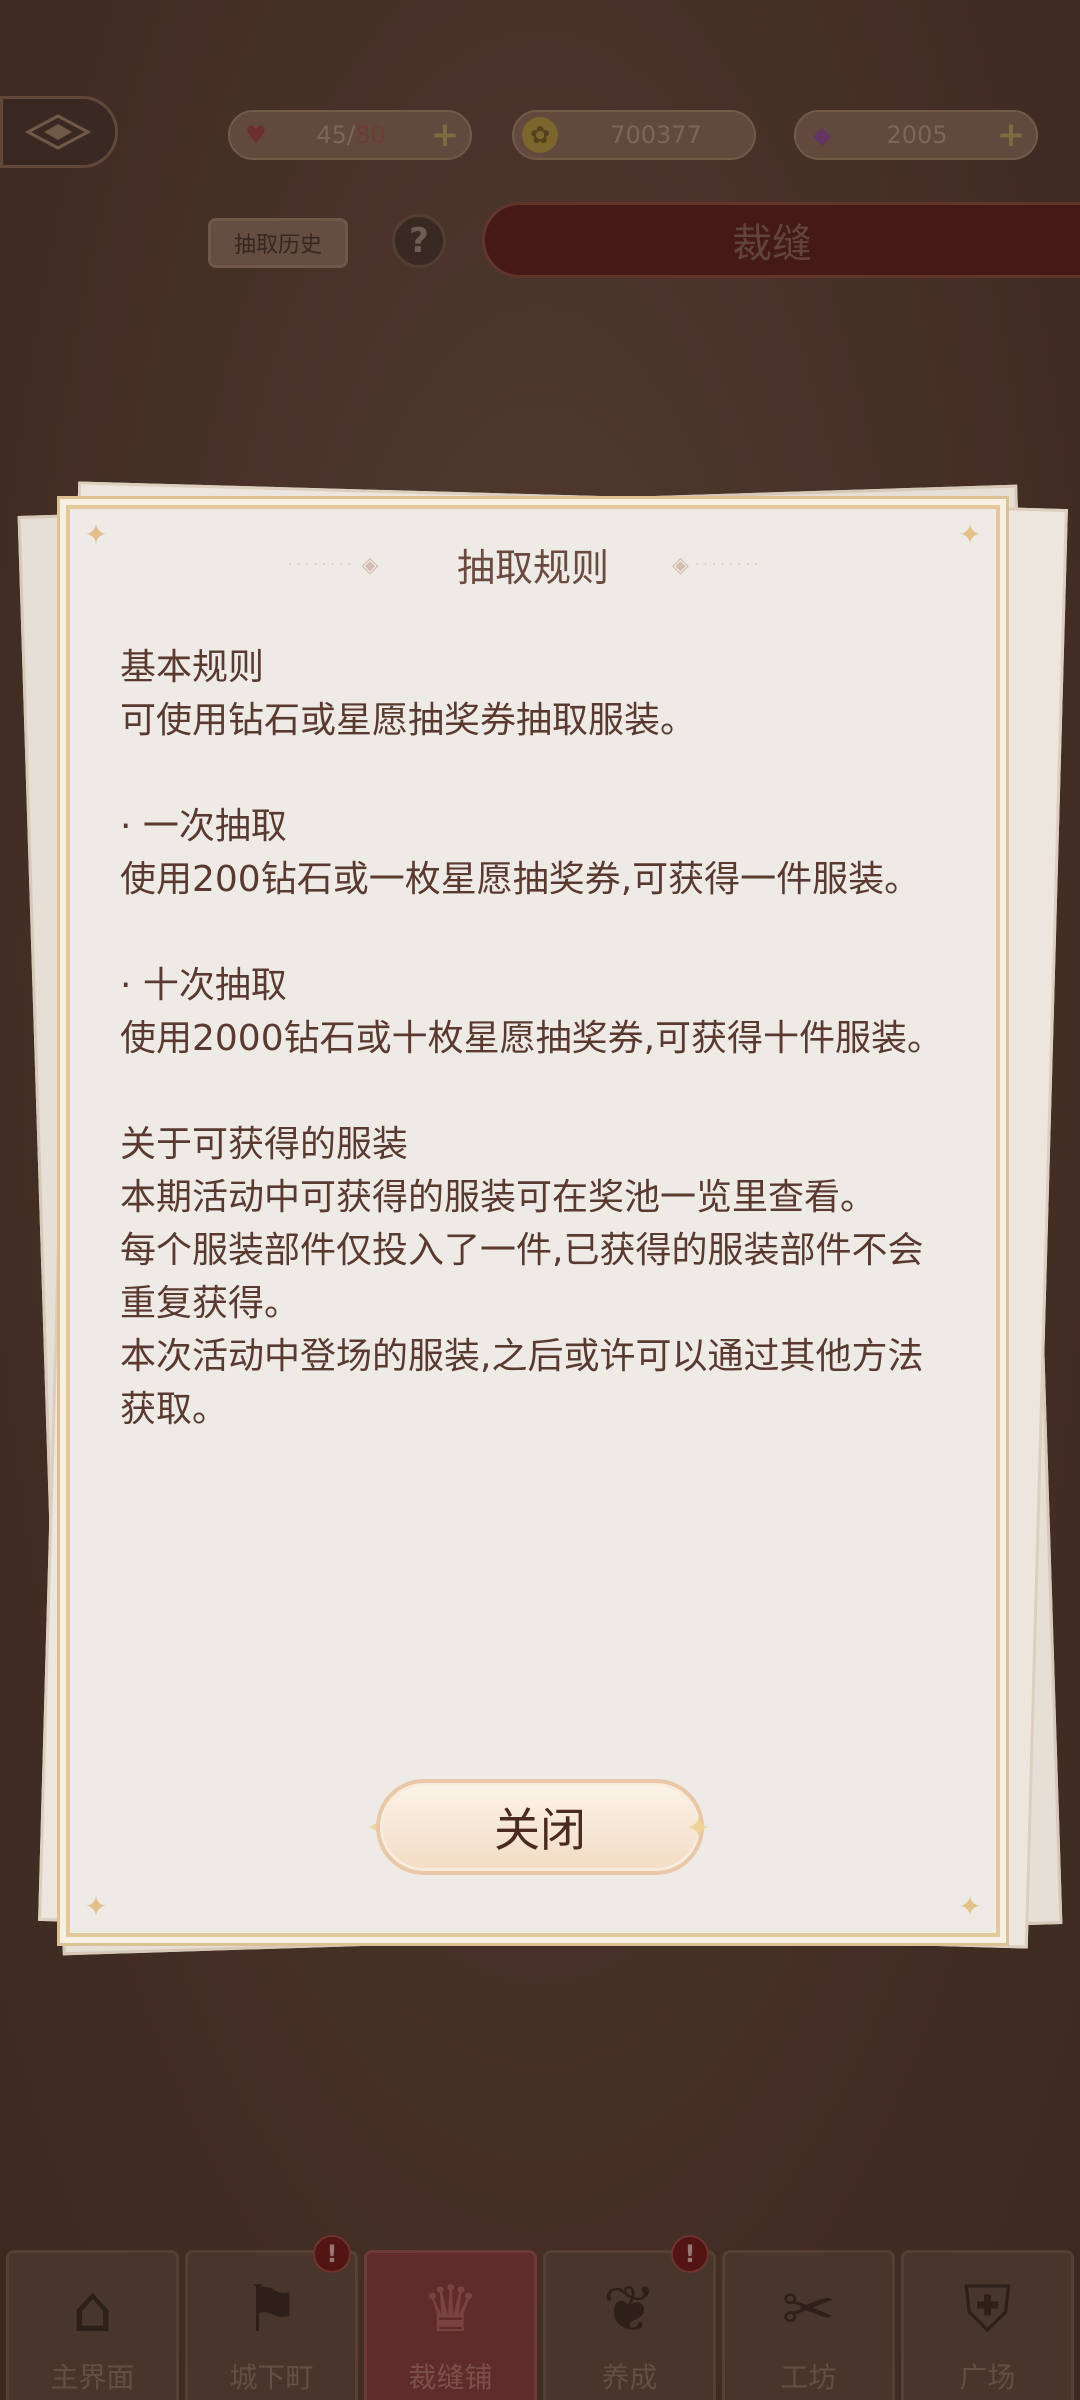 The height and width of the screenshot is (2400, 1080). Describe the element at coordinates (532, 1038) in the screenshot. I see `rules-line: 使用2000钻石或十枚星愿抽奖券,可获得十件服装。` at that location.